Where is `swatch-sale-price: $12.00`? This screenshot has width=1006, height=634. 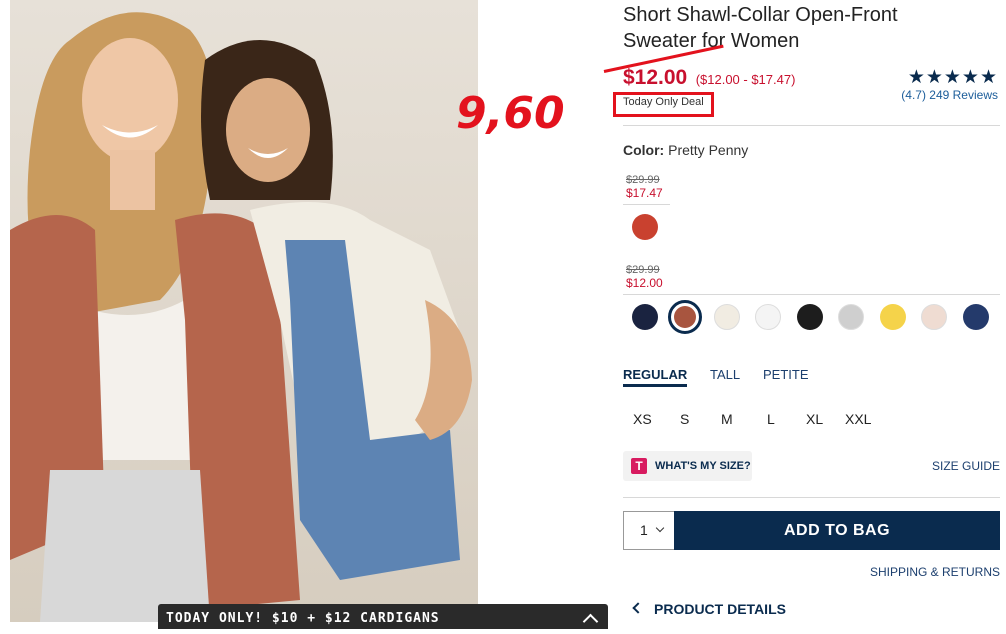 swatch-sale-price: $12.00 is located at coordinates (644, 283).